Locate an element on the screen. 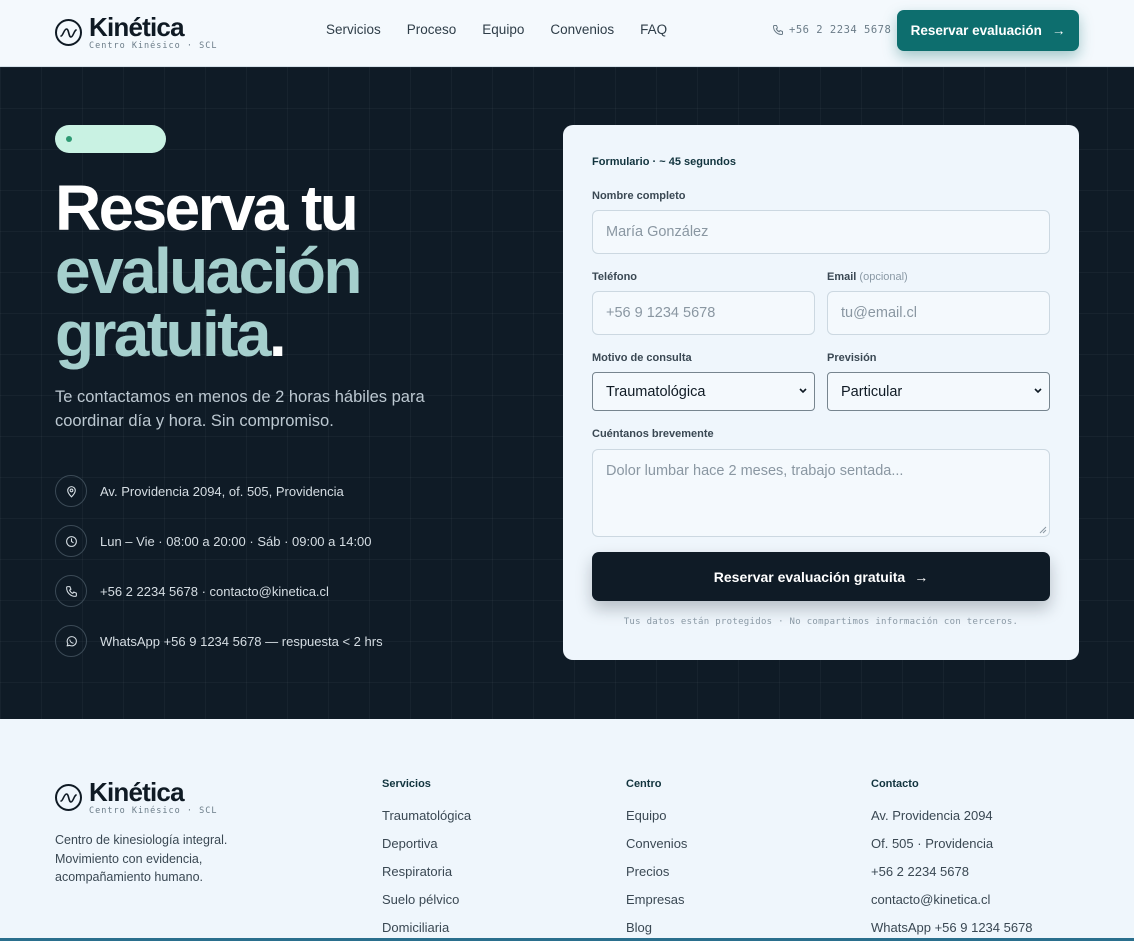 This screenshot has width=1134, height=941. reason-label: Motivo de consulta is located at coordinates (642, 358).